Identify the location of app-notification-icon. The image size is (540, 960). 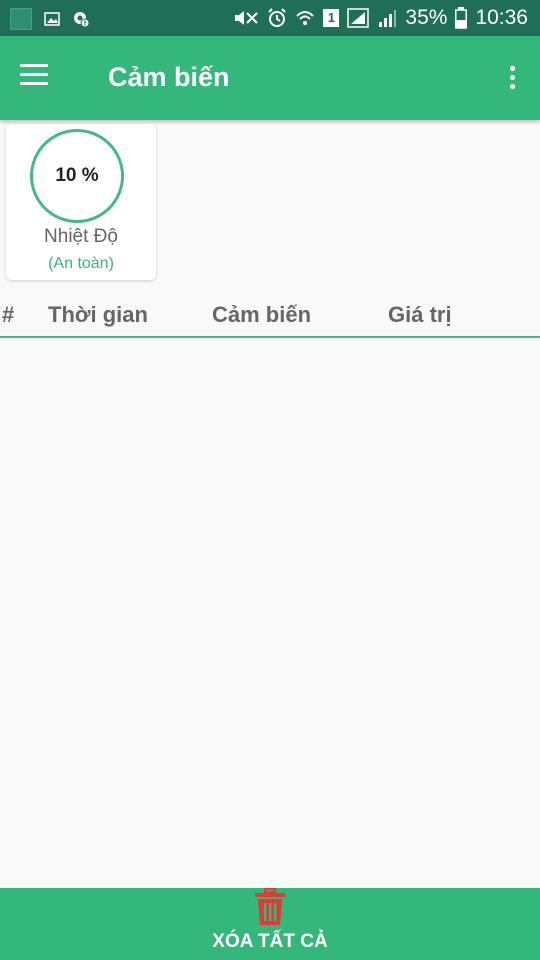
(21, 19).